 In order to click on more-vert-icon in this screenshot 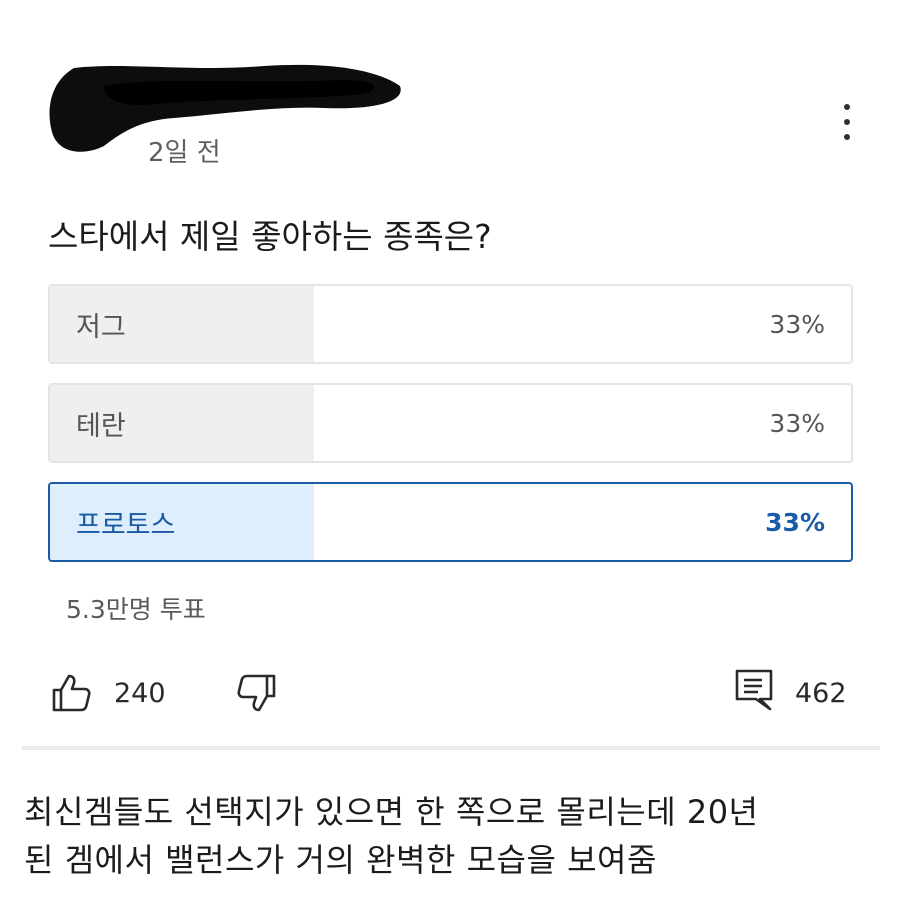, I will do `click(847, 122)`.